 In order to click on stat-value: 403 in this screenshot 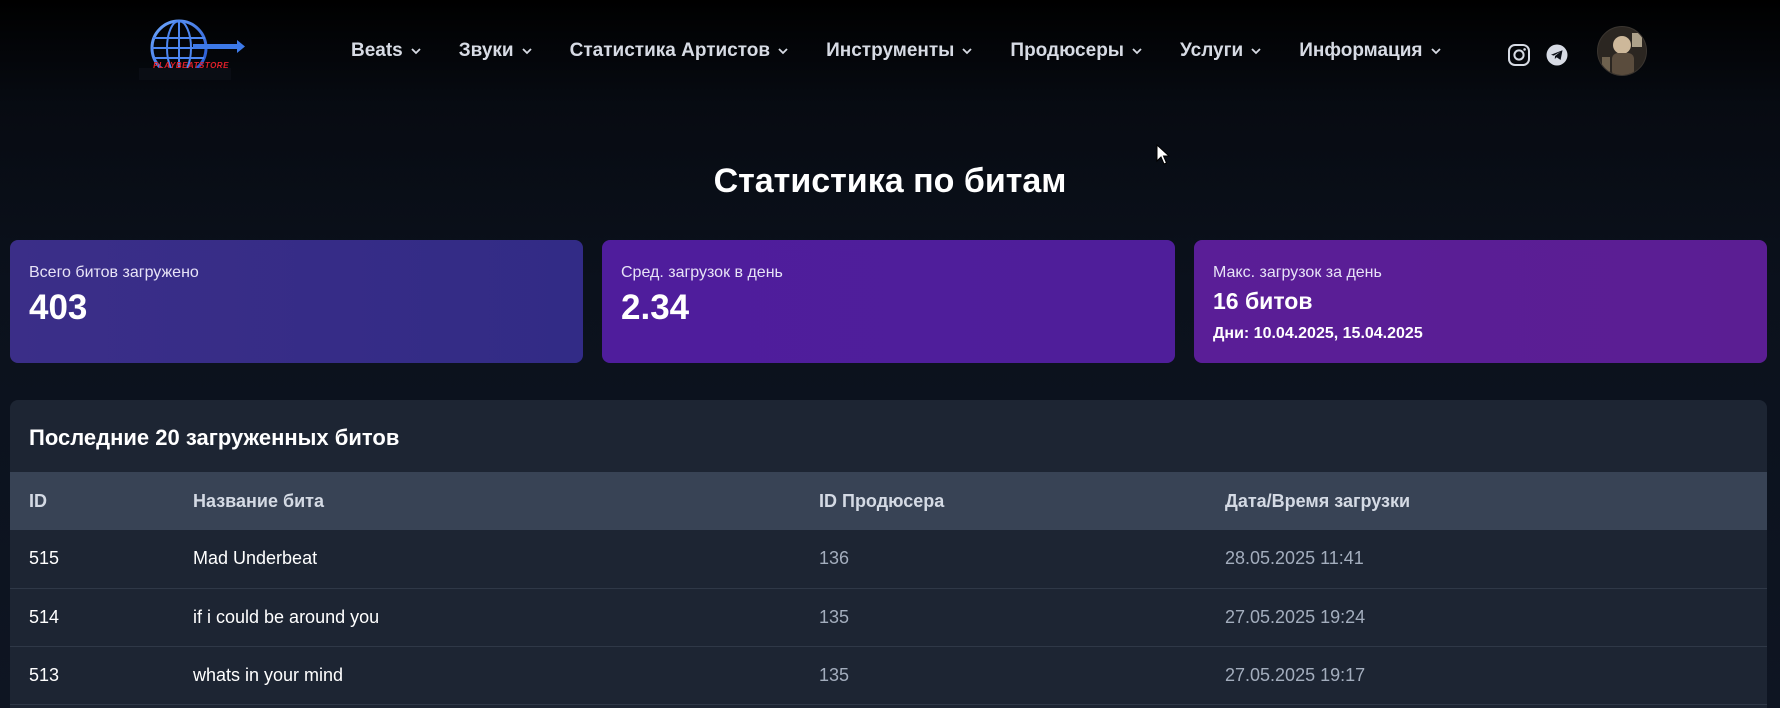, I will do `click(58, 307)`.